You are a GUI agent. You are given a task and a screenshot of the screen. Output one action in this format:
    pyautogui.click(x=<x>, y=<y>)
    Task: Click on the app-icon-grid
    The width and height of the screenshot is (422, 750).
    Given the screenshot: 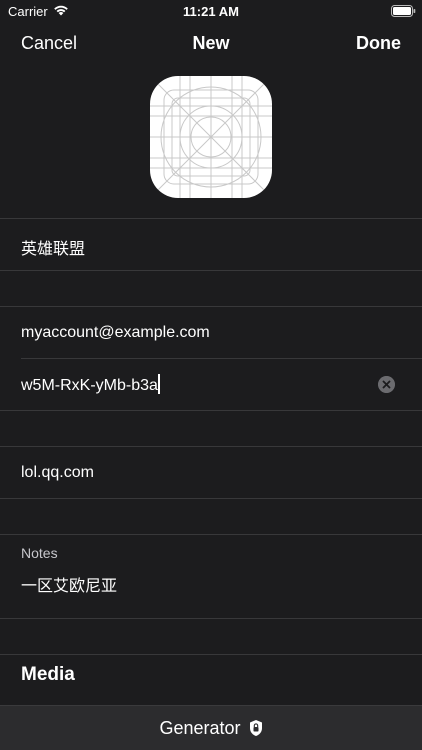 What is the action you would take?
    pyautogui.click(x=211, y=137)
    